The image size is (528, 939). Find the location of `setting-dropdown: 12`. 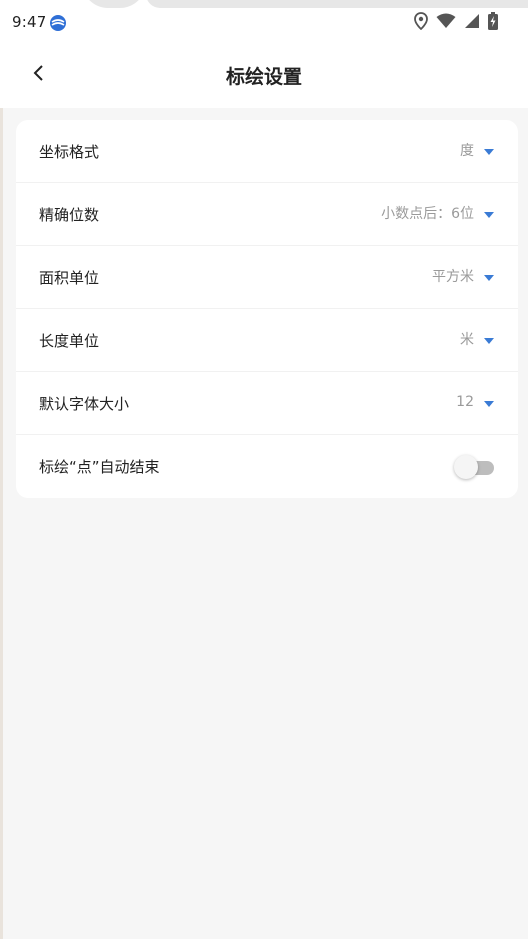

setting-dropdown: 12 is located at coordinates (475, 402).